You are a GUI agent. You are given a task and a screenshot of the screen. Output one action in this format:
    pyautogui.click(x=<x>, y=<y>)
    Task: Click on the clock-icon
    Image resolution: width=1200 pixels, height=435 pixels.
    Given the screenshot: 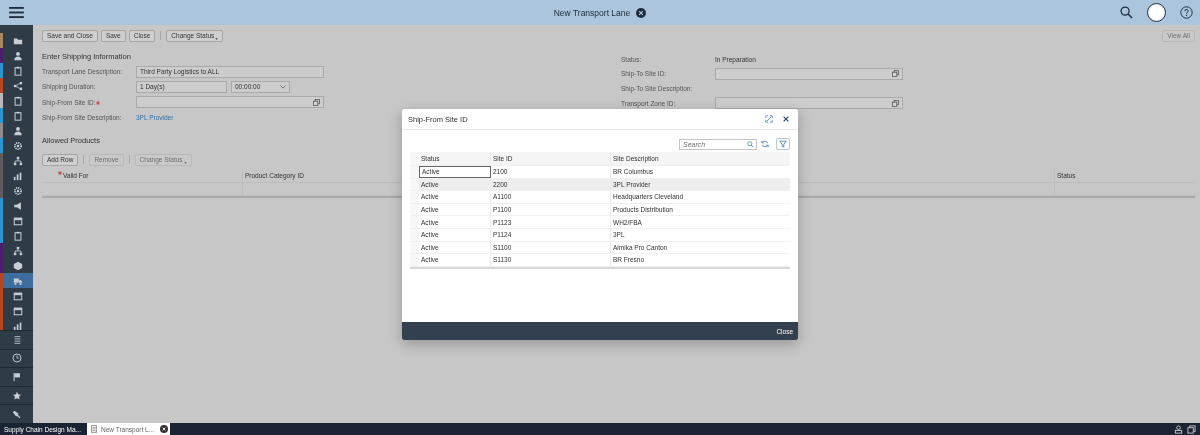 What is the action you would take?
    pyautogui.click(x=16, y=358)
    